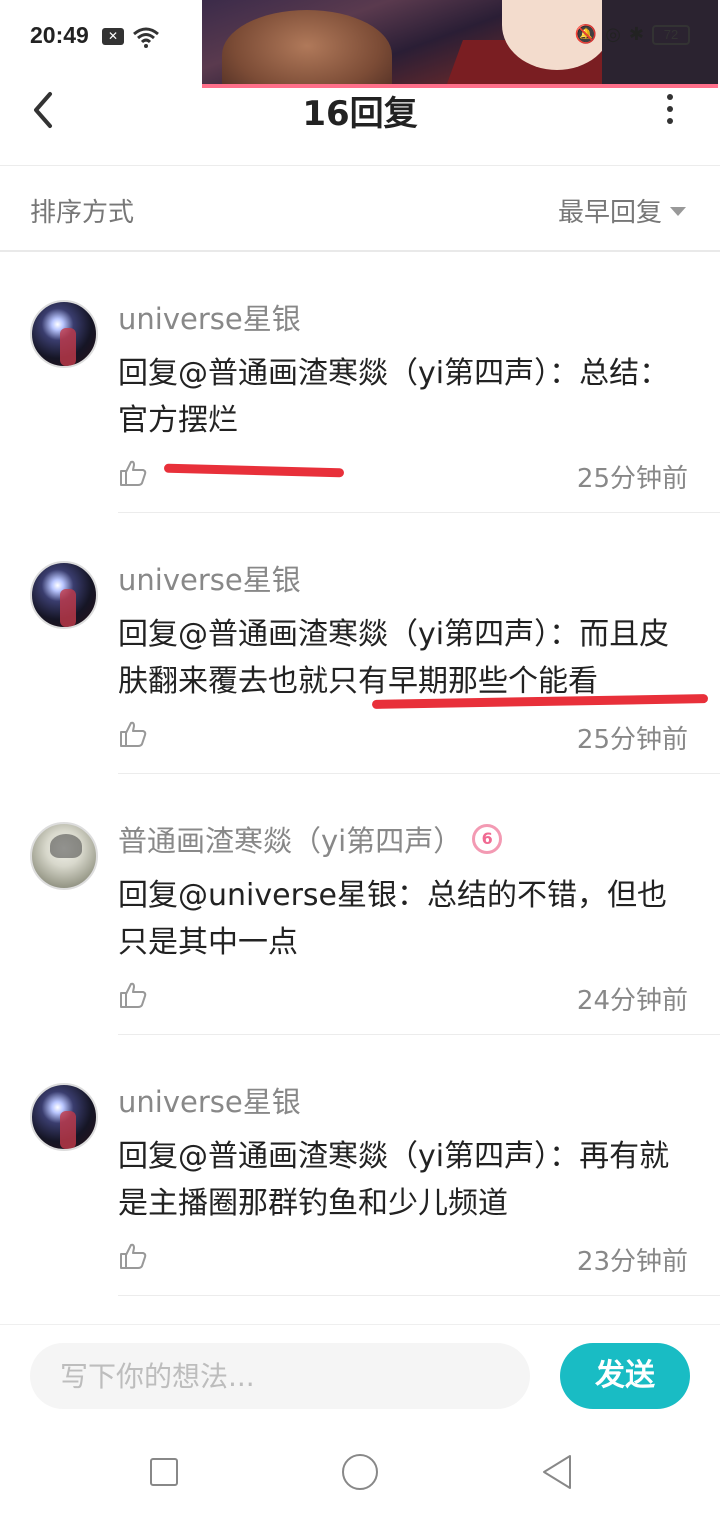  What do you see at coordinates (164, 1472) in the screenshot?
I see `recent-apps-icon` at bounding box center [164, 1472].